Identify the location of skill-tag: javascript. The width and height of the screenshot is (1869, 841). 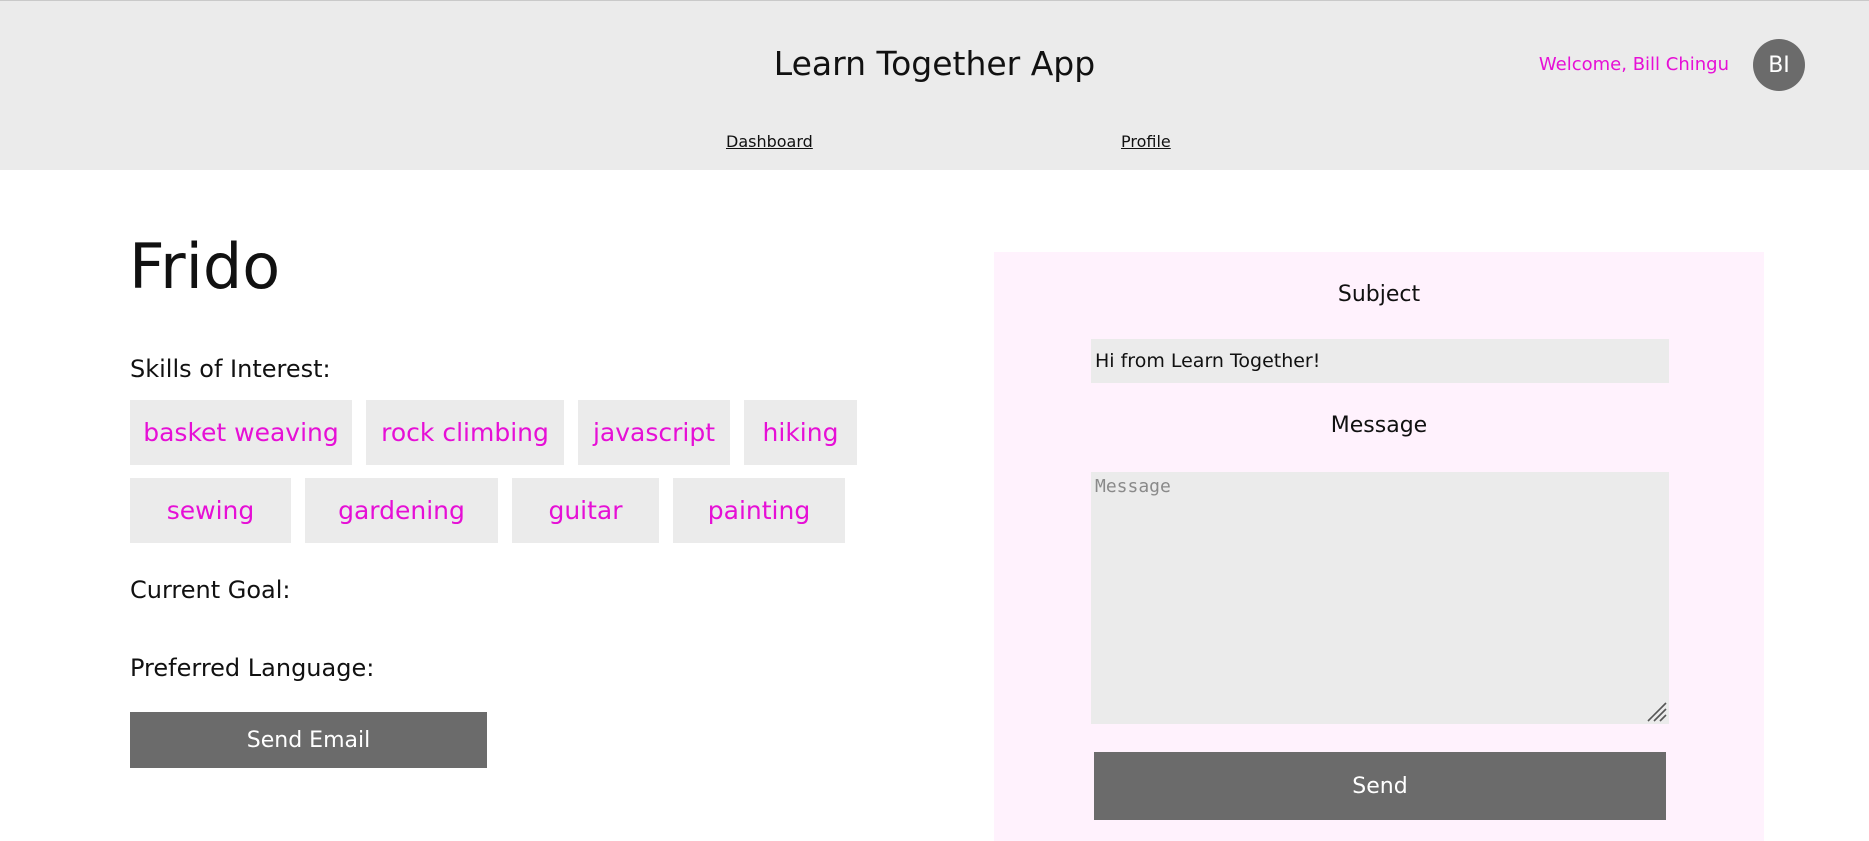
(654, 432).